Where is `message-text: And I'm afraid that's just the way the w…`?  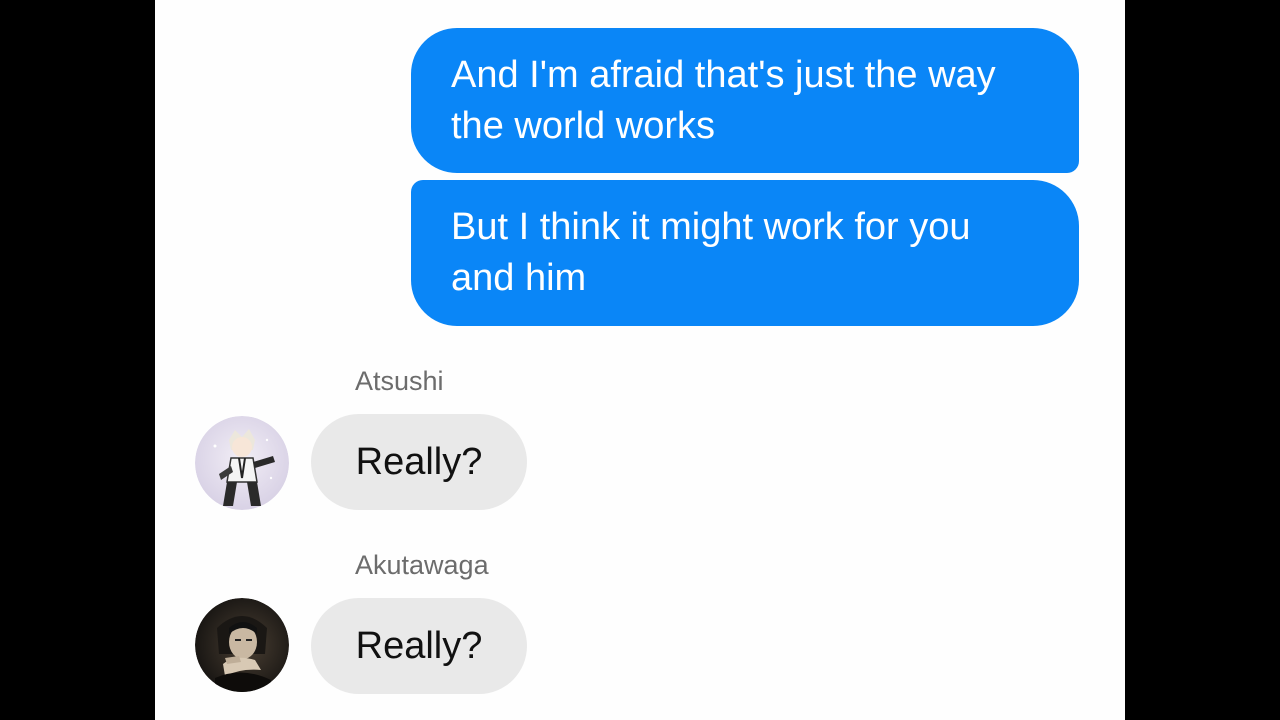
message-text: And I'm afraid that's just the way the w… is located at coordinates (723, 100).